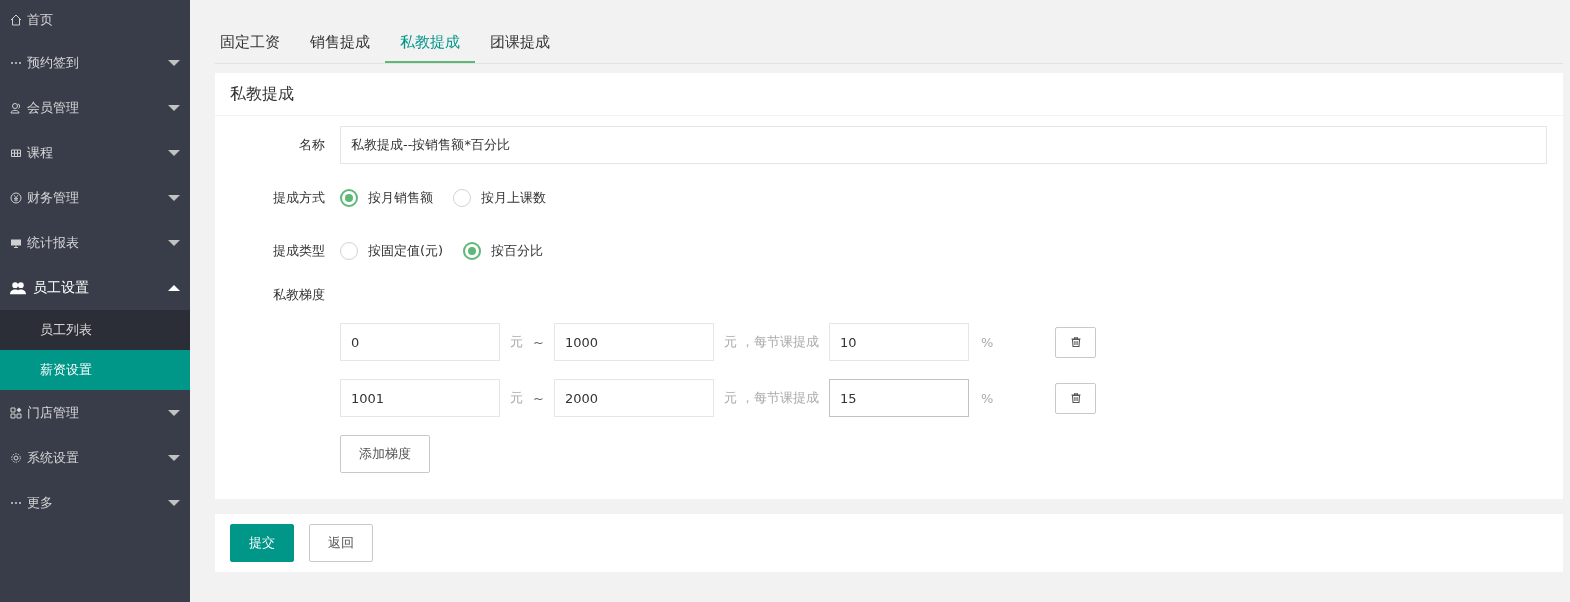  What do you see at coordinates (898, 342) in the screenshot?
I see `rate-input: 10` at bounding box center [898, 342].